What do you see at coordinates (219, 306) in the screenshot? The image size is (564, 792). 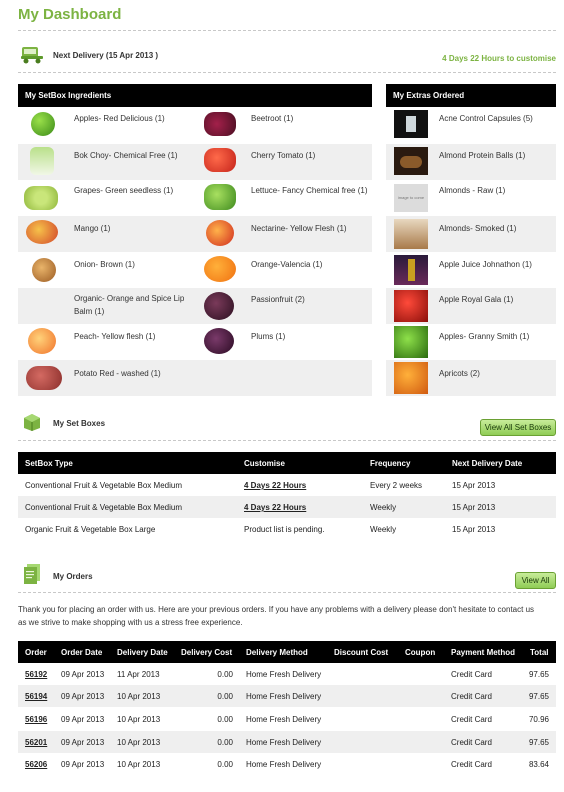 I see `passionfruit-icon` at bounding box center [219, 306].